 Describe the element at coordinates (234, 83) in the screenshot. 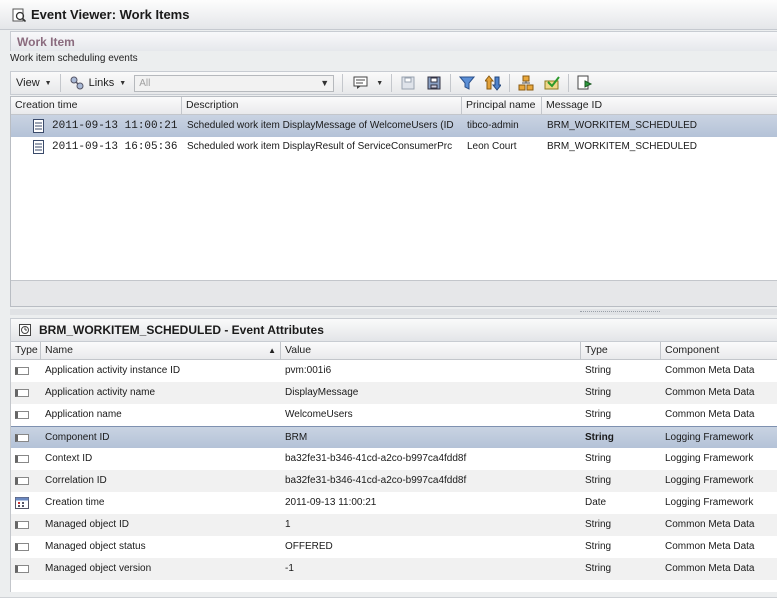

I see `filter-combobox: All ▼` at that location.